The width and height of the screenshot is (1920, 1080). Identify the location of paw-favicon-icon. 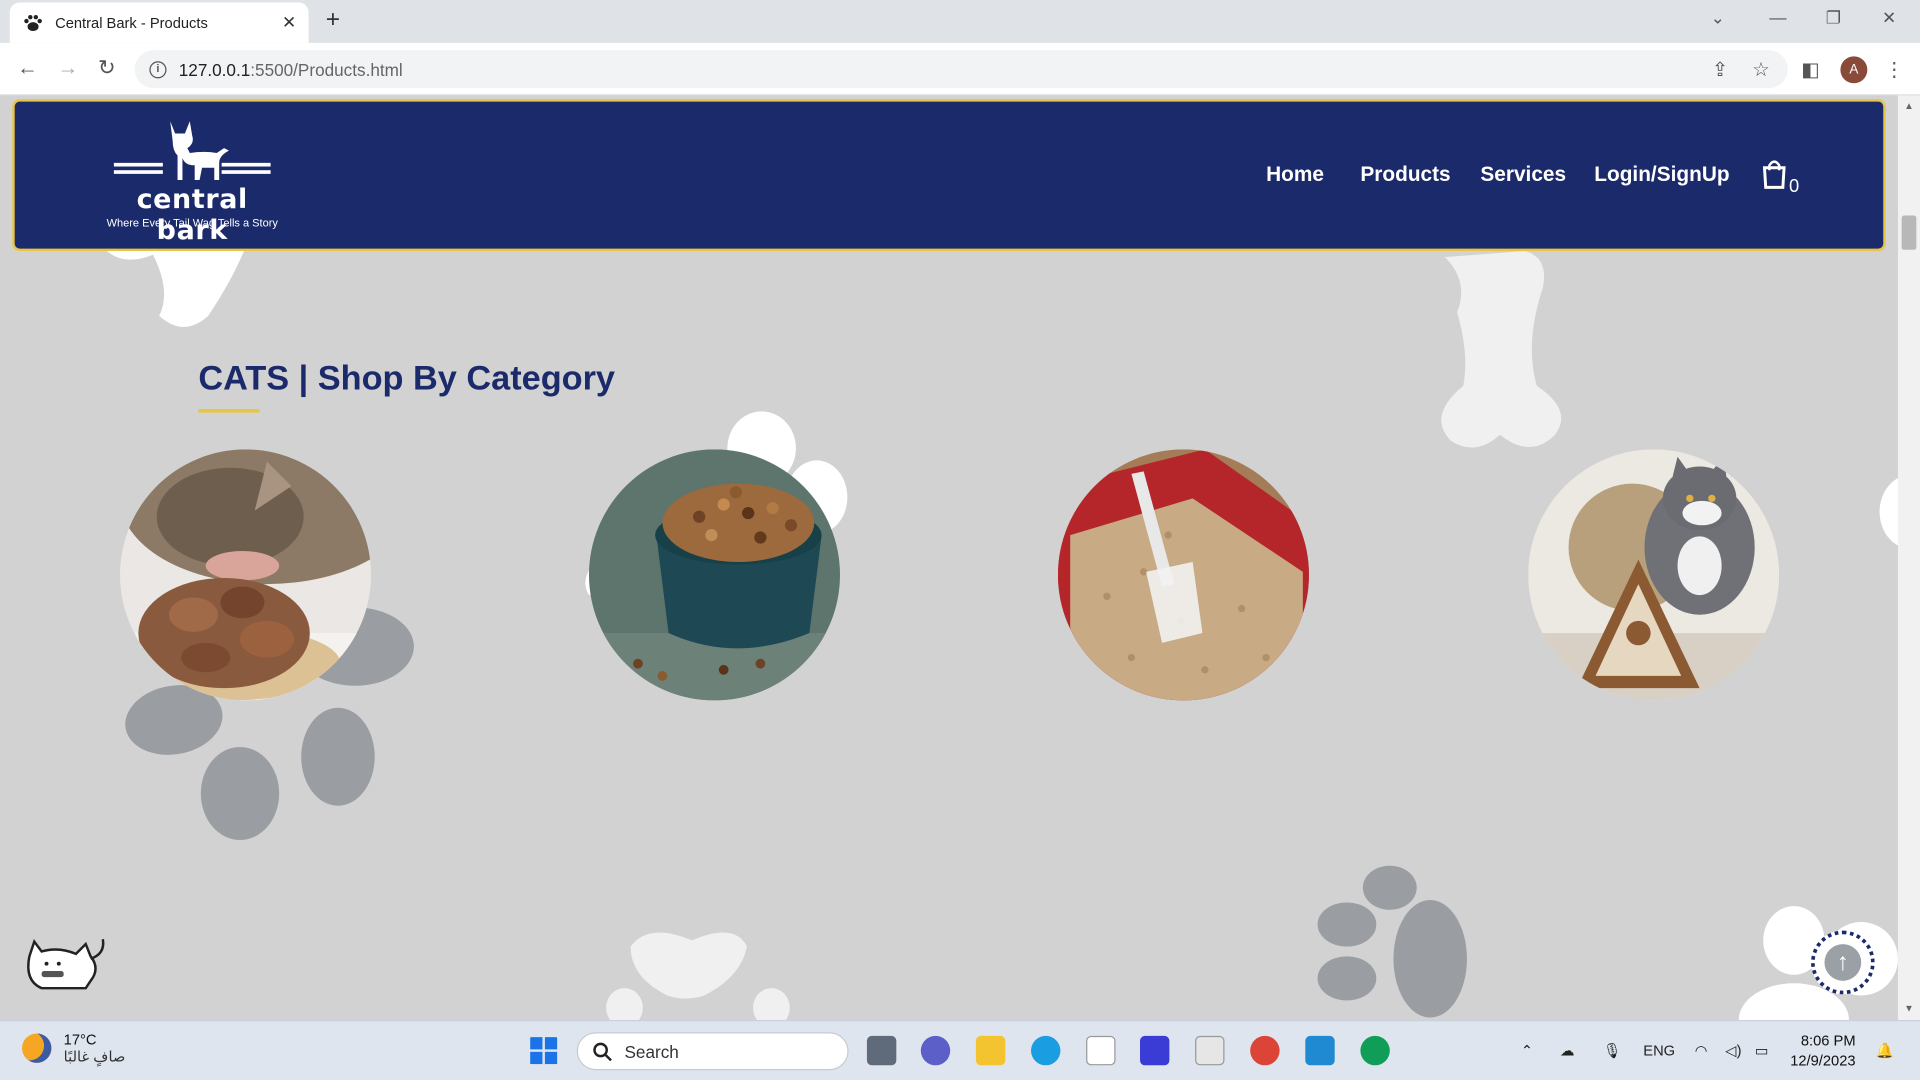
(33, 22).